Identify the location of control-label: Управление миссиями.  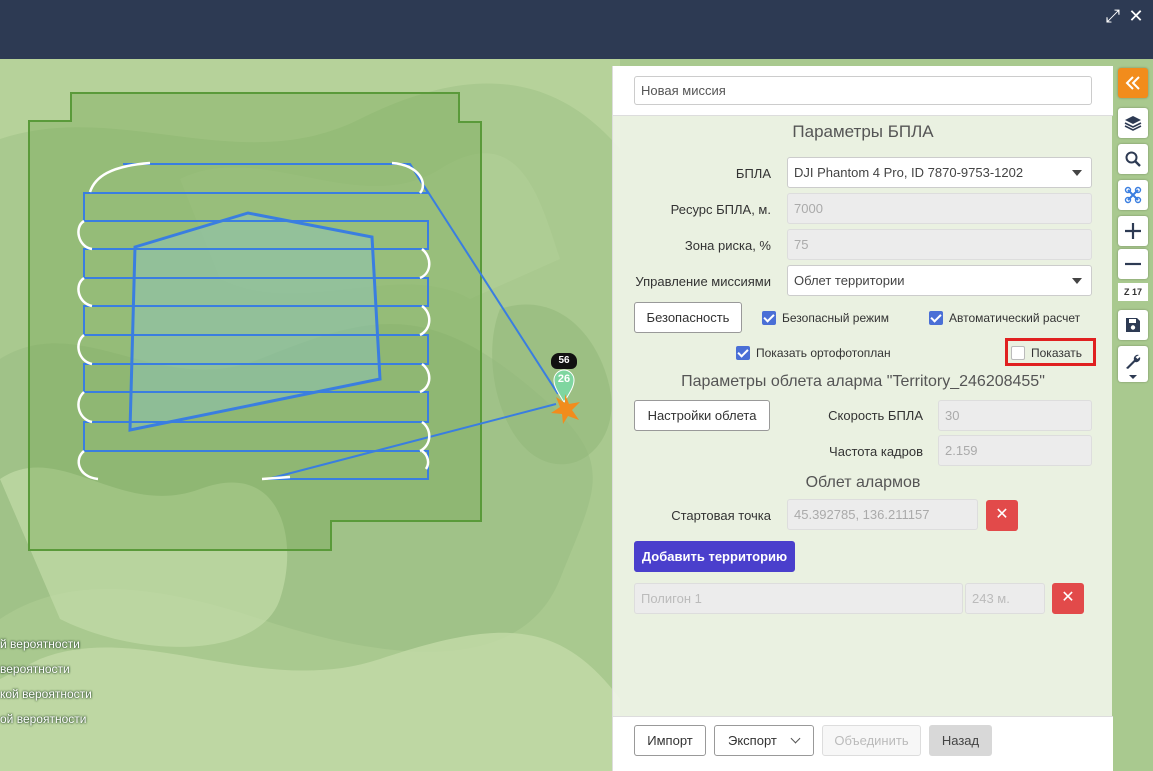
(703, 281).